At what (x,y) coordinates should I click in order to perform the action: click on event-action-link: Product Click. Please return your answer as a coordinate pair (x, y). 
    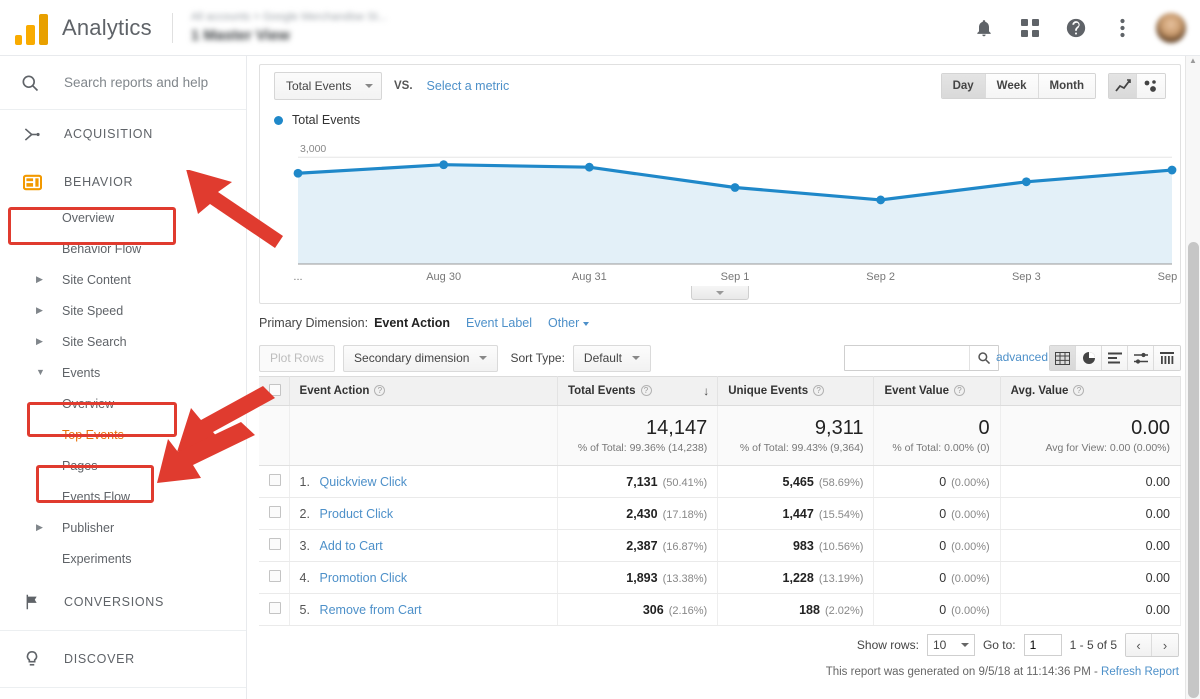
    Looking at the image, I should click on (357, 514).